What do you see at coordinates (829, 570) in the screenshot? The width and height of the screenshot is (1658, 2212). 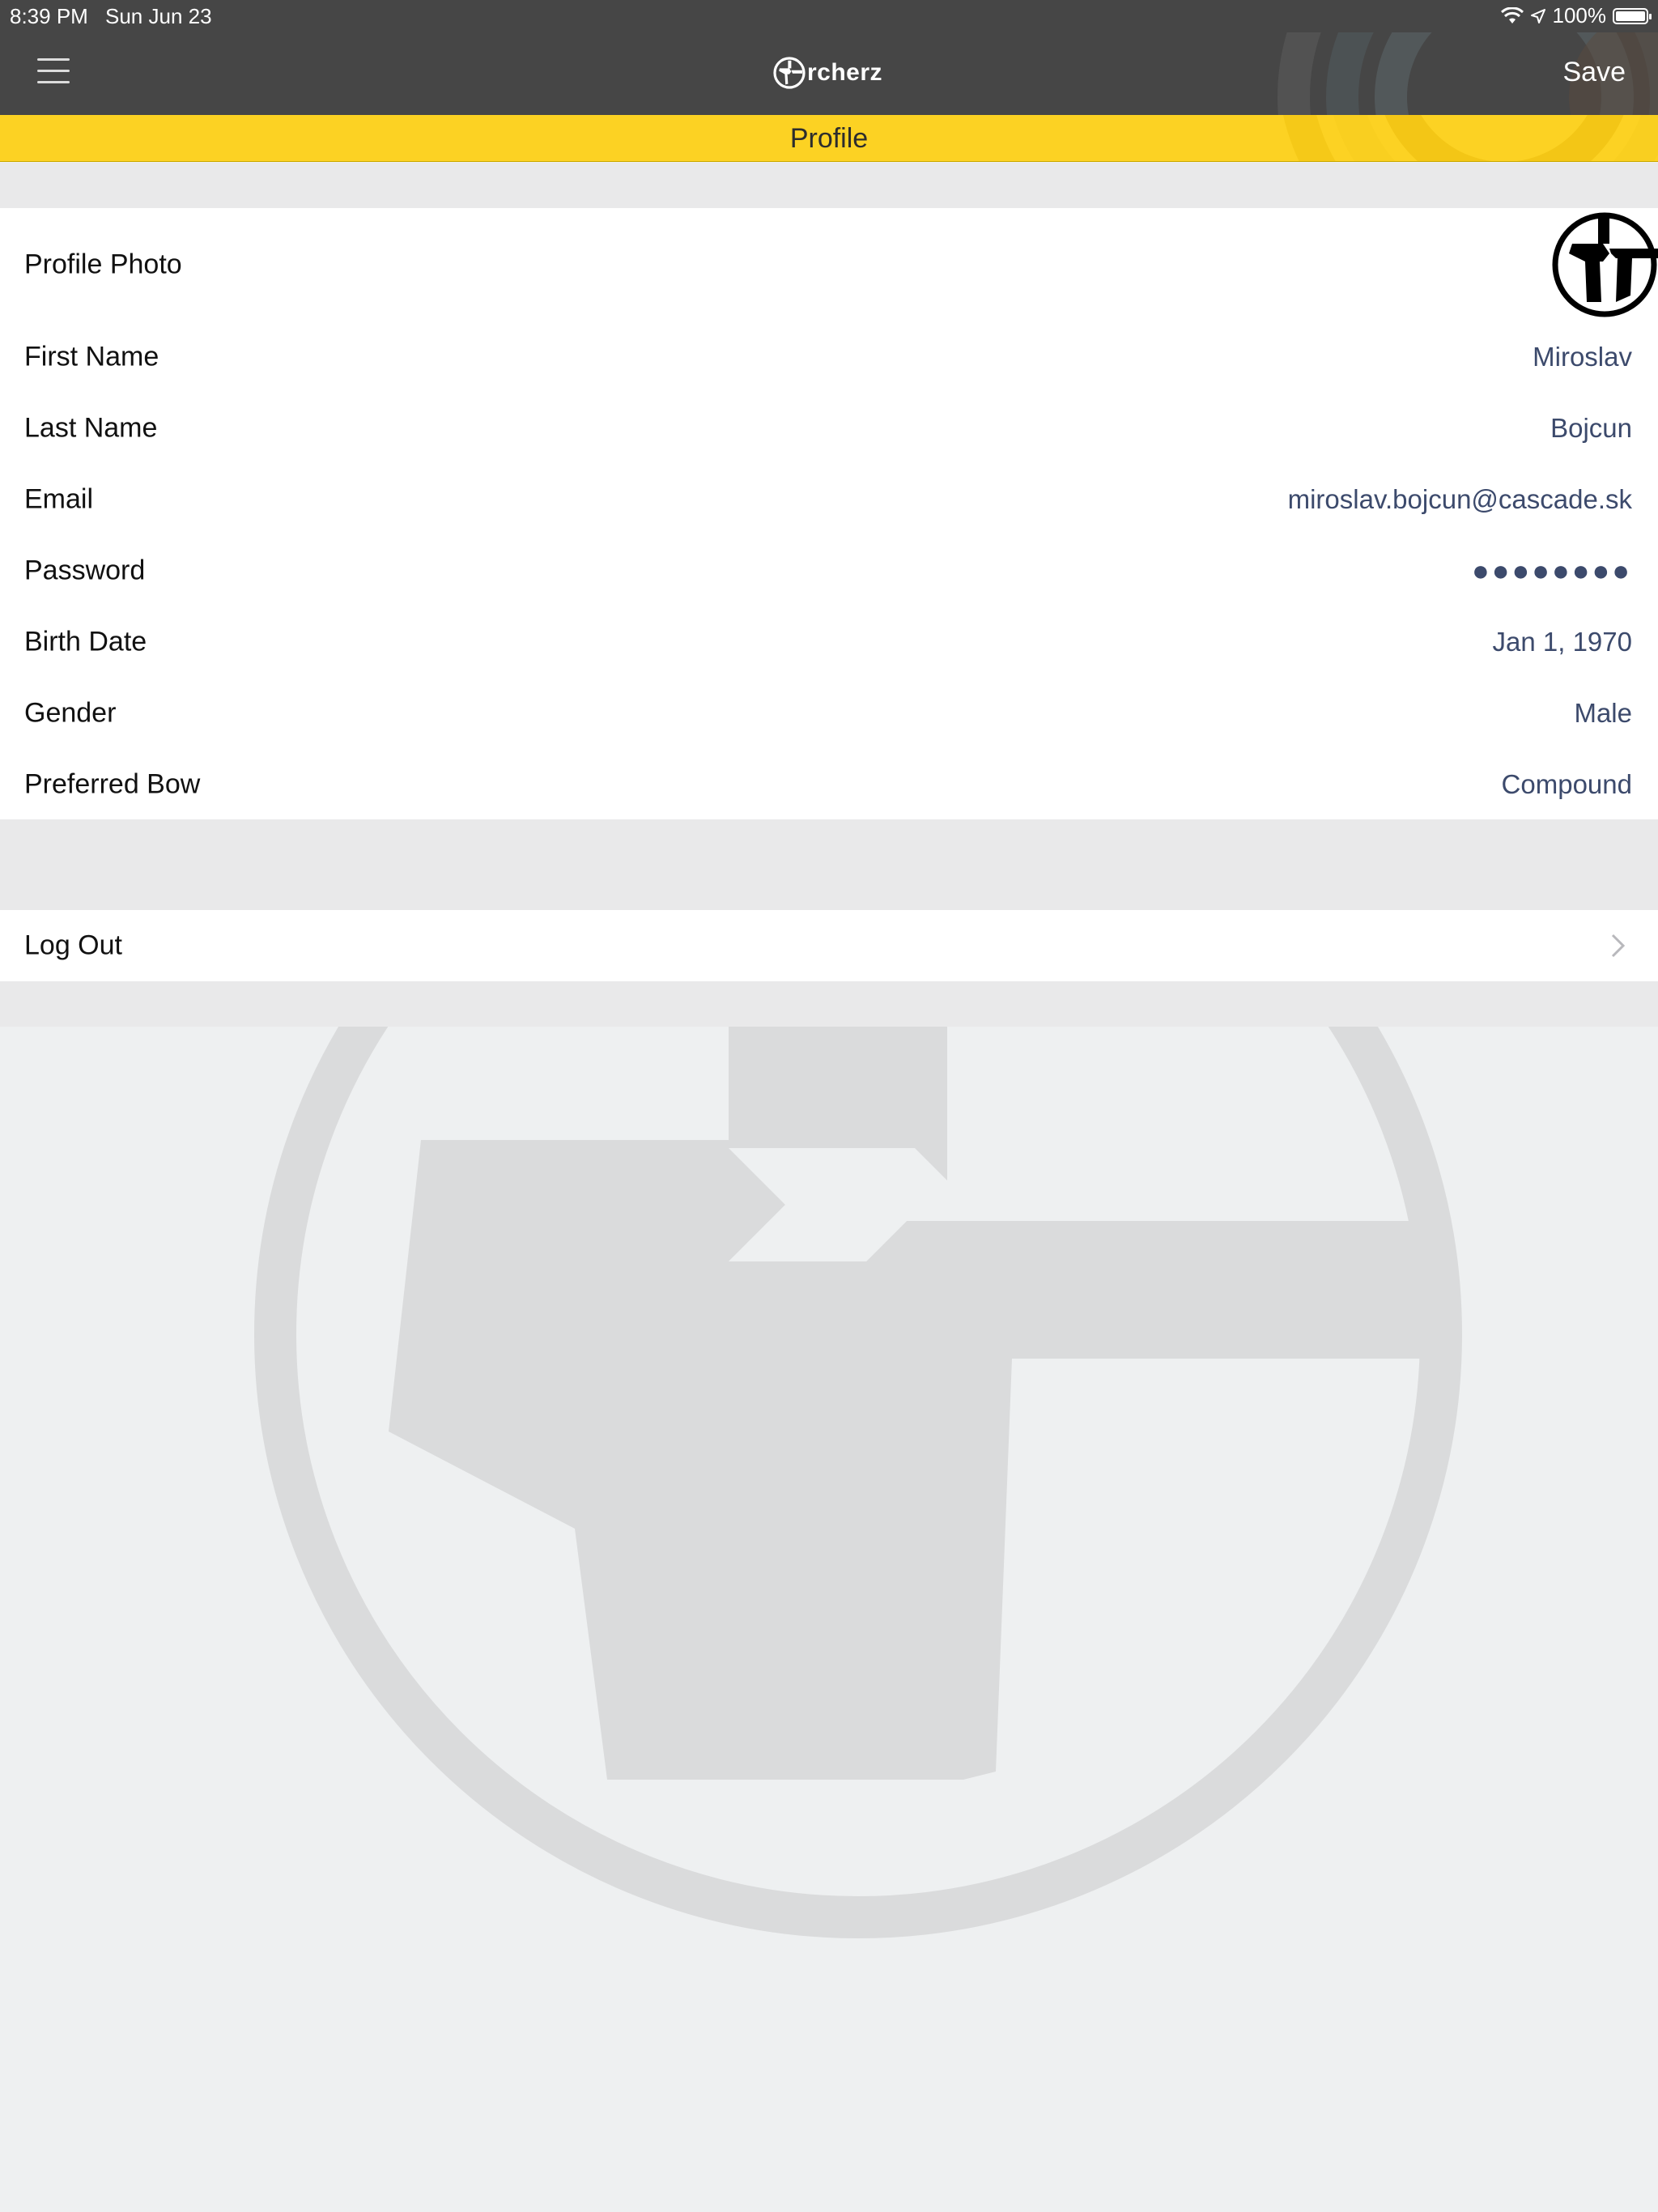 I see `password-row: Password ●●●●●●●●` at bounding box center [829, 570].